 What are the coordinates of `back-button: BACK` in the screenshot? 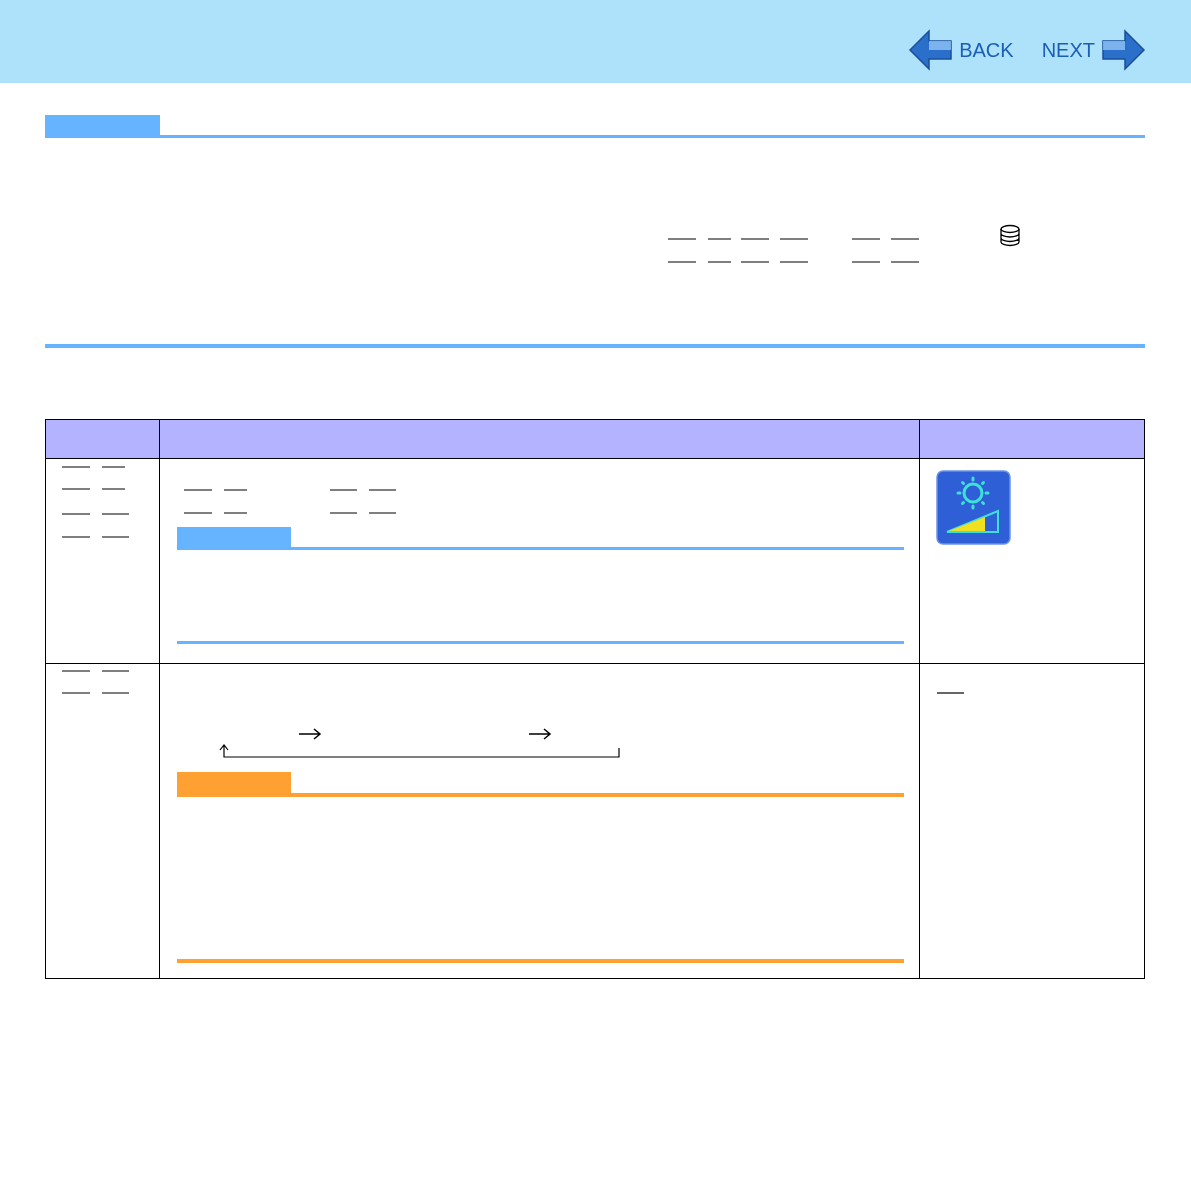 It's located at (960, 50).